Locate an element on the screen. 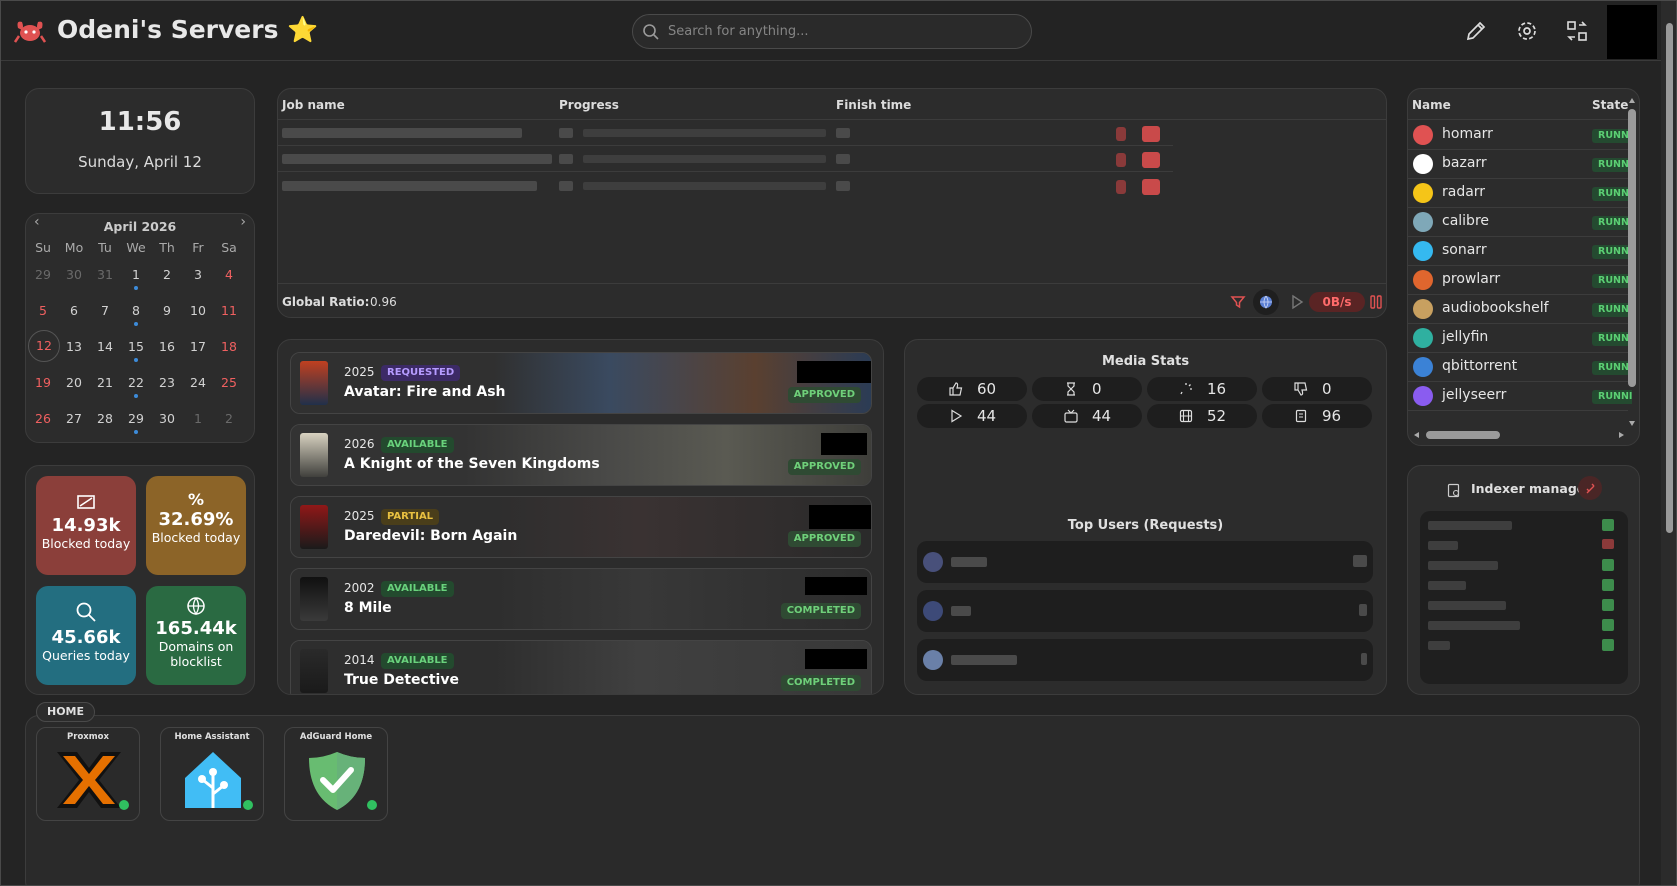  status-online-dot is located at coordinates (248, 805).